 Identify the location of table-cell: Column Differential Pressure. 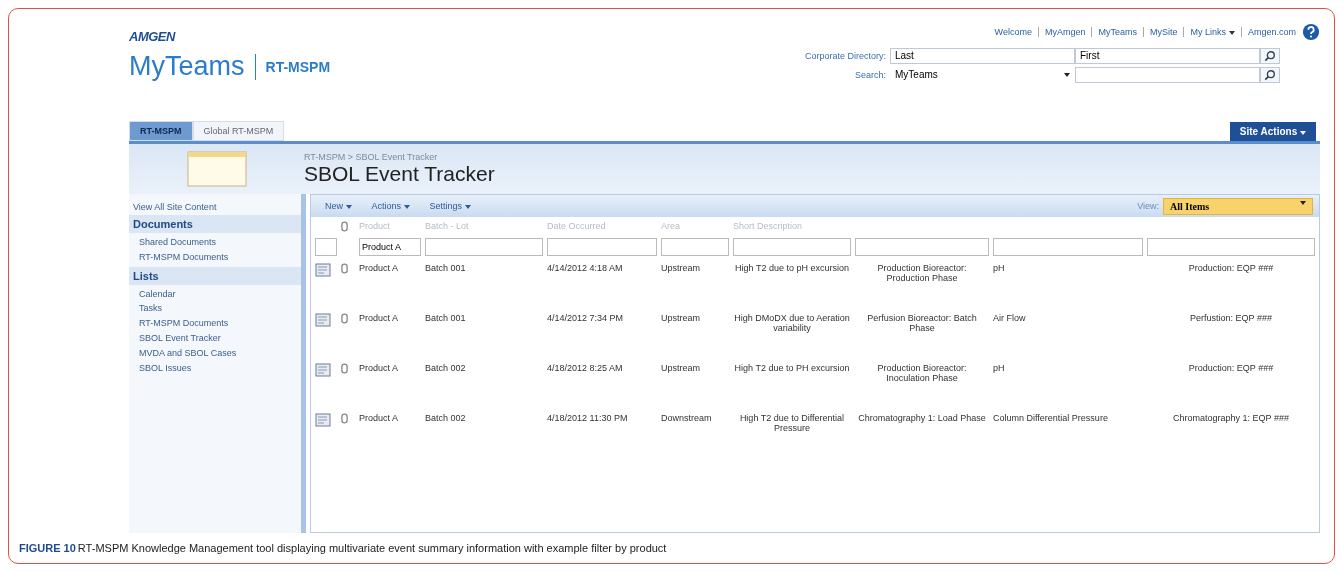
(1050, 418).